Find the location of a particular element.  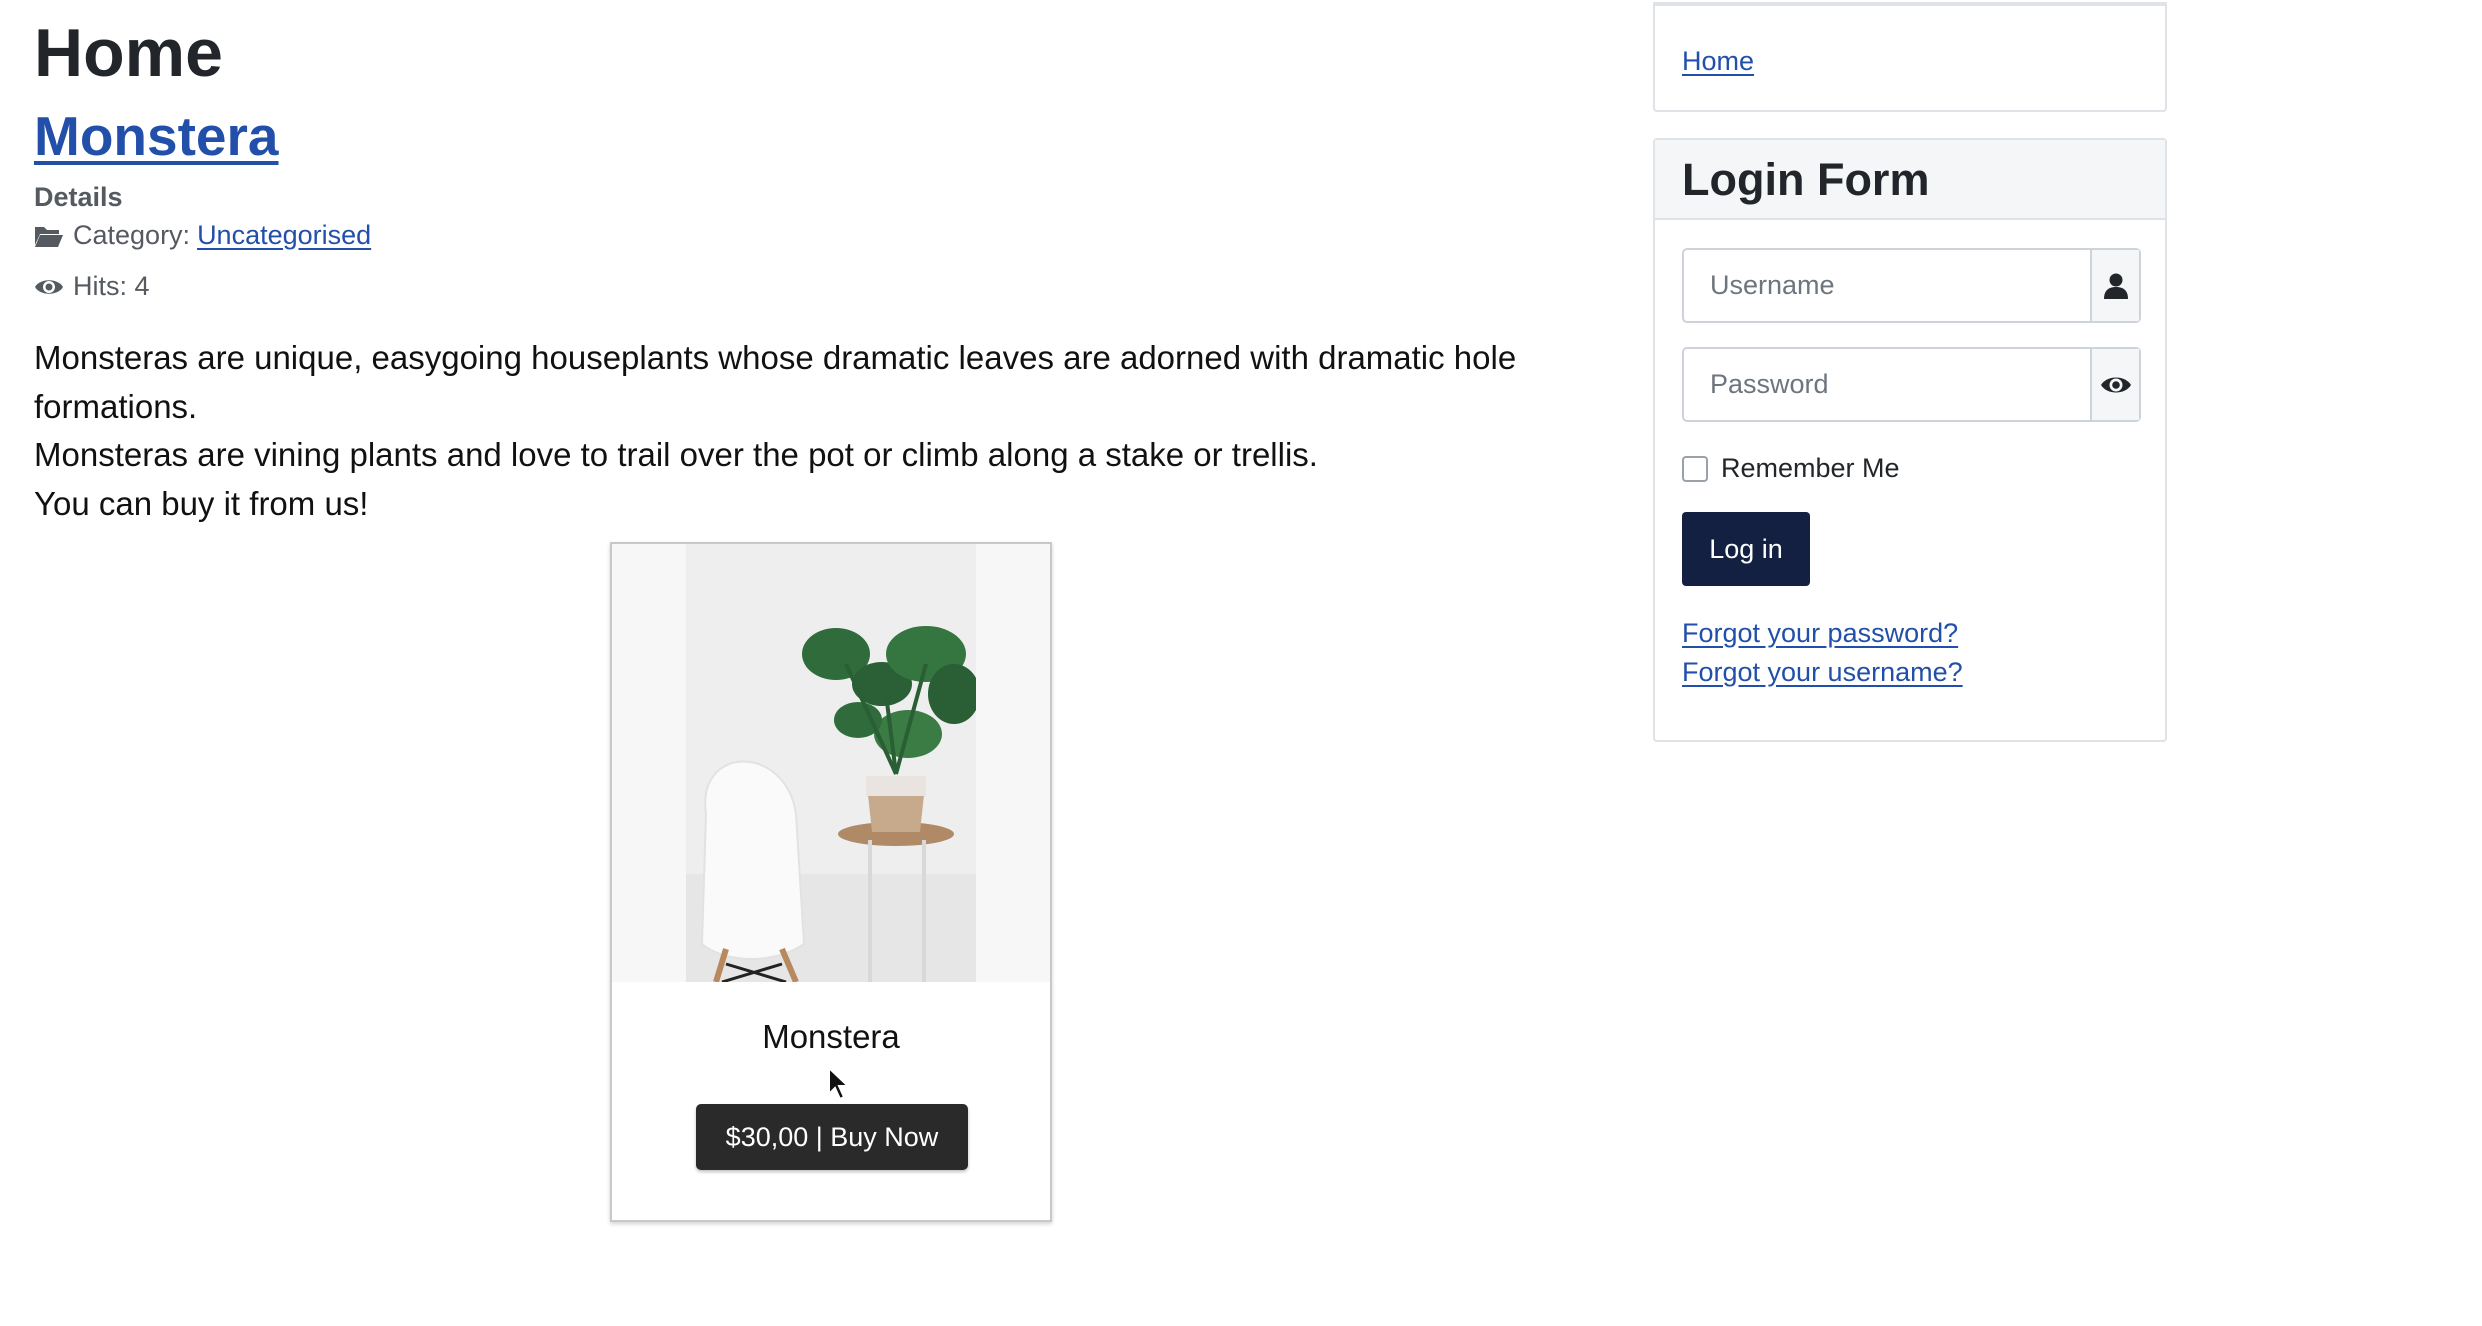

remember-me: Remember Me is located at coordinates (1791, 468).